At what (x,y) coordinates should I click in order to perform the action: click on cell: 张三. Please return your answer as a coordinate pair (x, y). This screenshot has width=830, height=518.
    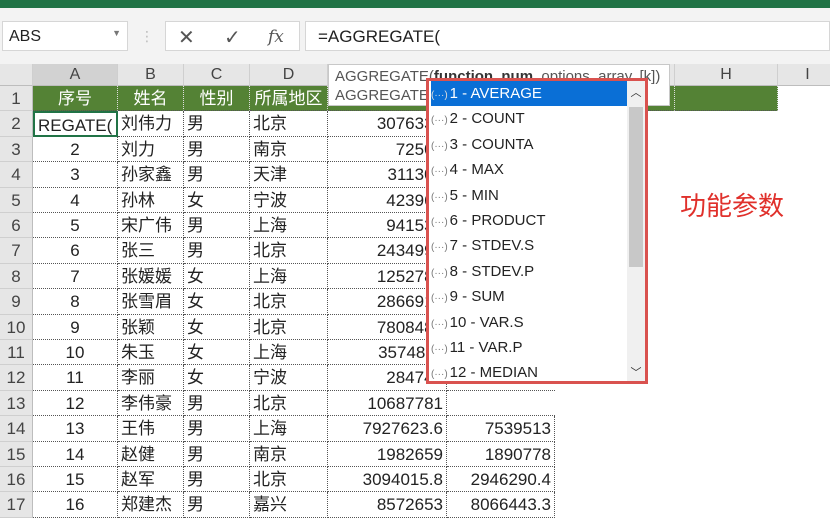
    Looking at the image, I should click on (151, 251).